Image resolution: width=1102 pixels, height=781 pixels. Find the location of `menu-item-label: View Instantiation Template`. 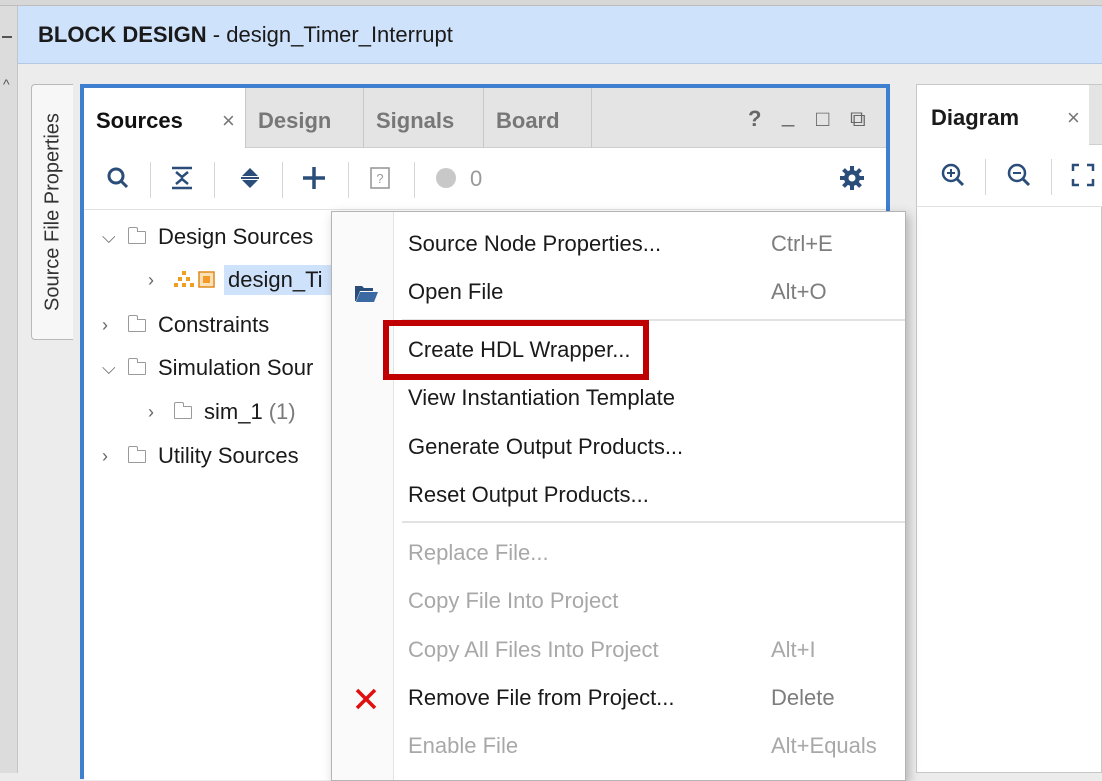

menu-item-label: View Instantiation Template is located at coordinates (542, 397).